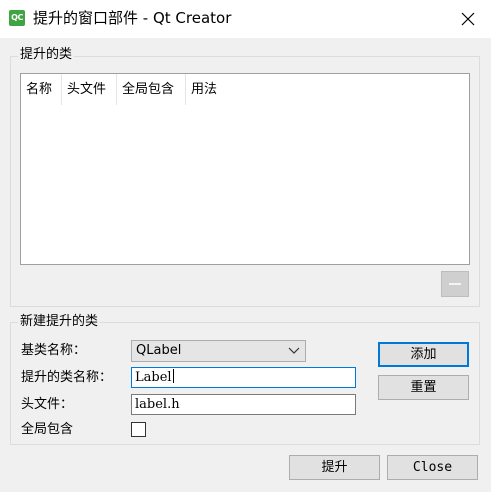  What do you see at coordinates (218, 351) in the screenshot?
I see `base-class-combobox: QLabel` at bounding box center [218, 351].